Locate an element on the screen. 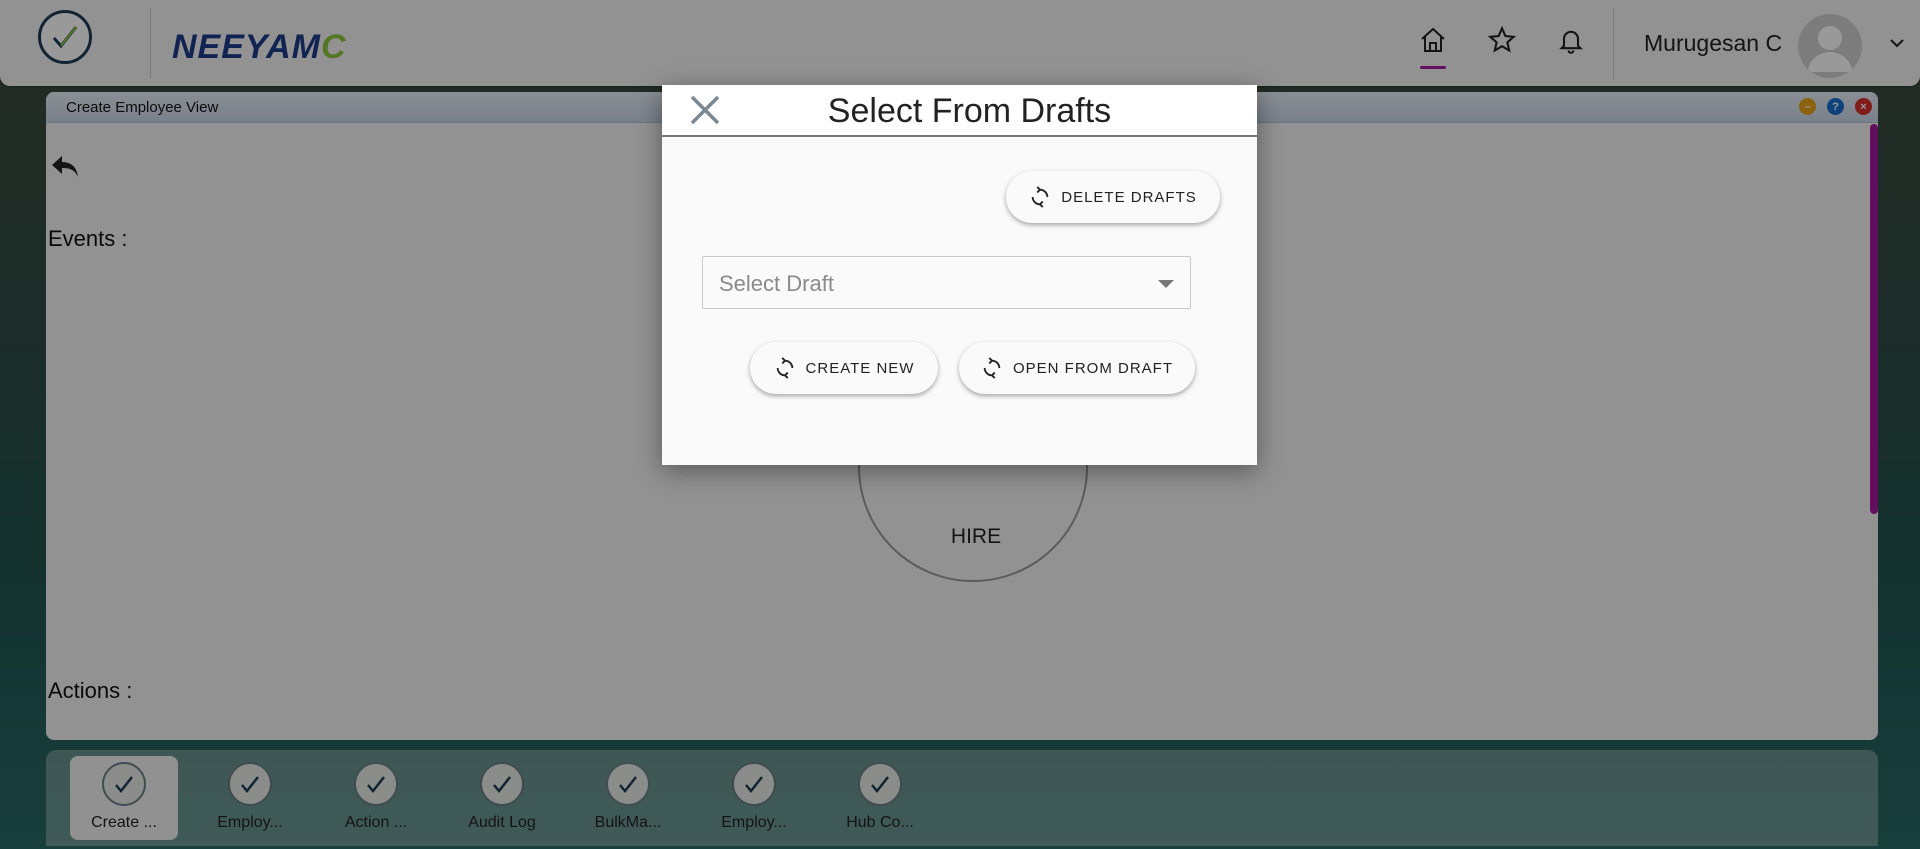  dialog-title: Select From Drafts is located at coordinates (969, 111).